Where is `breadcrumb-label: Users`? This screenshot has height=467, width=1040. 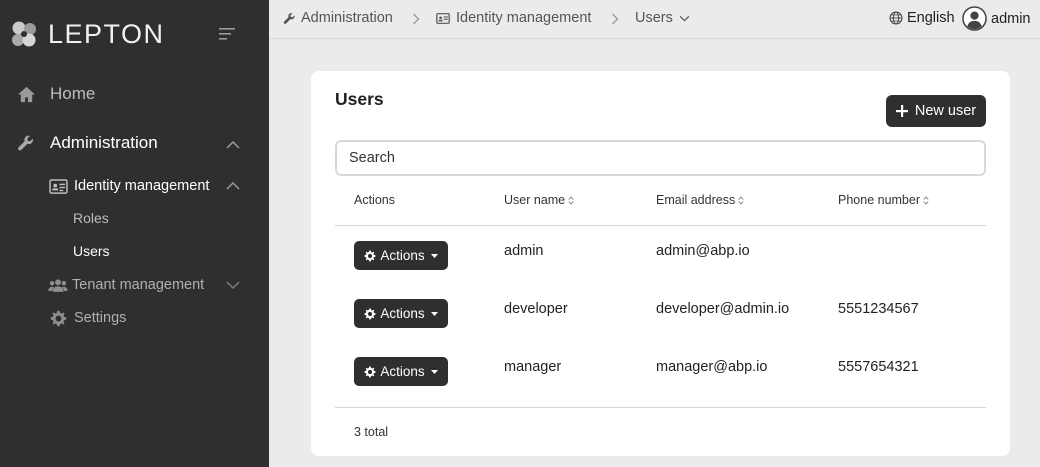 breadcrumb-label: Users is located at coordinates (654, 18).